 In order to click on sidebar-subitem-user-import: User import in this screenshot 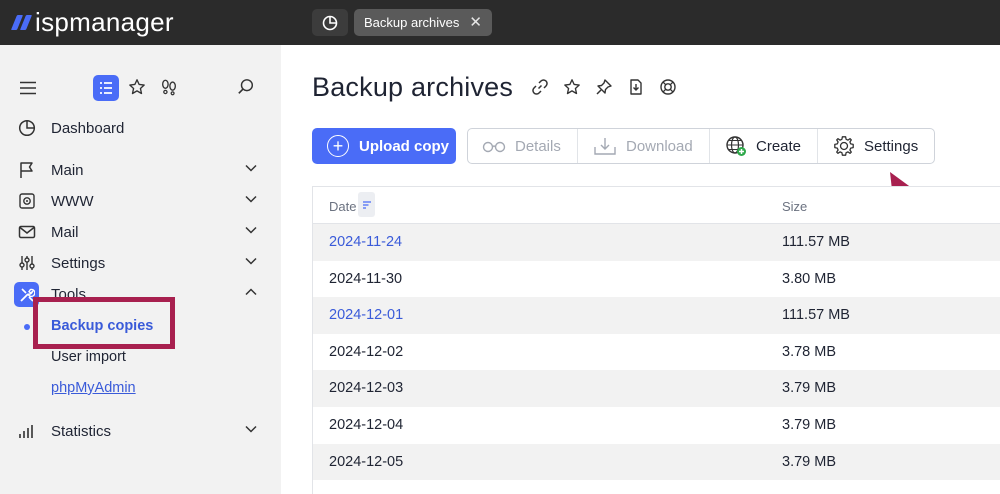, I will do `click(88, 357)`.